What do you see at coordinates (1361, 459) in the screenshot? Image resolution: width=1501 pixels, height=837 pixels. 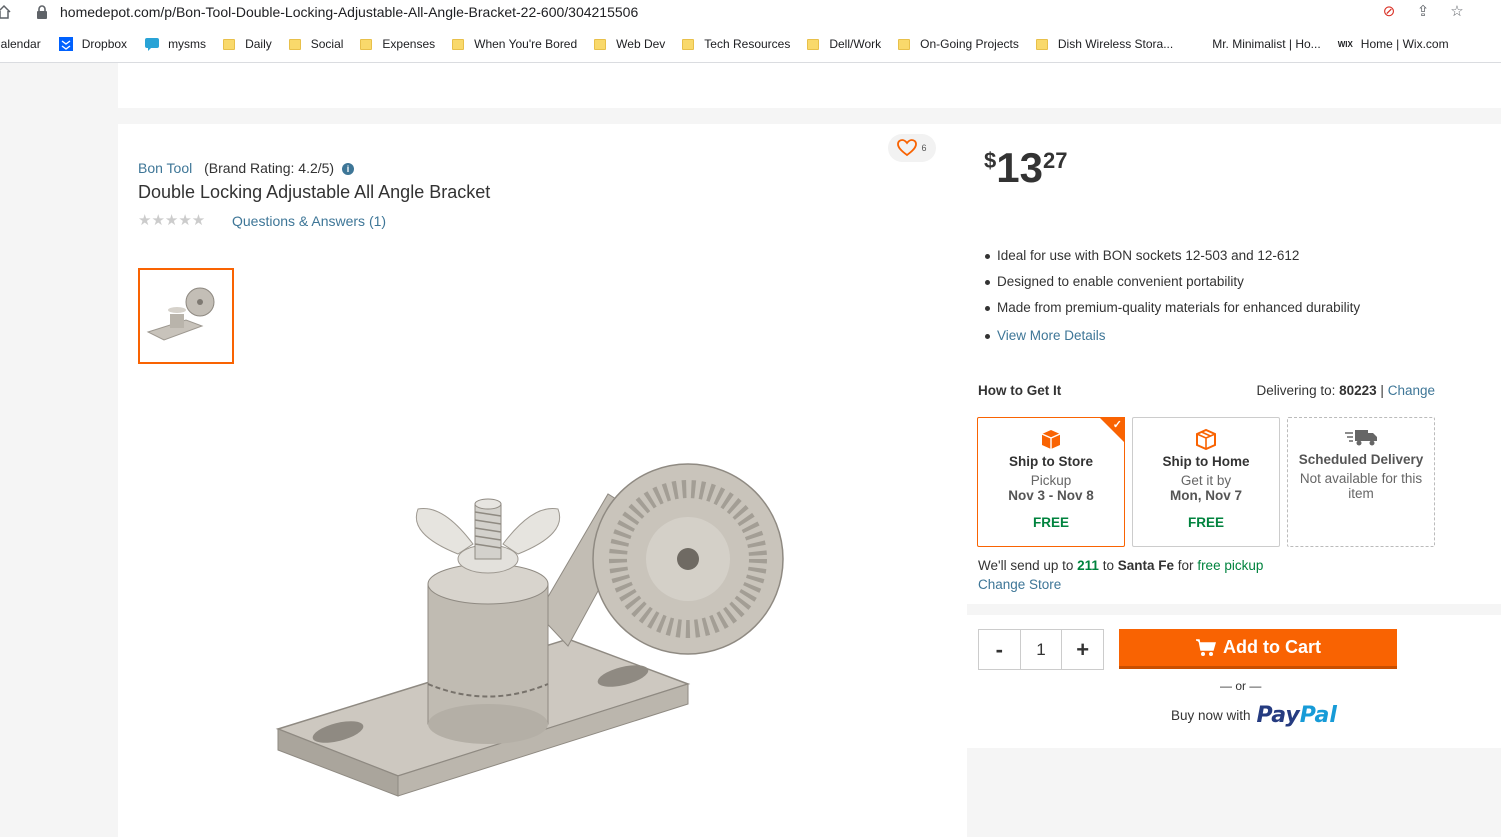 I see `option-title: Scheduled Delivery` at bounding box center [1361, 459].